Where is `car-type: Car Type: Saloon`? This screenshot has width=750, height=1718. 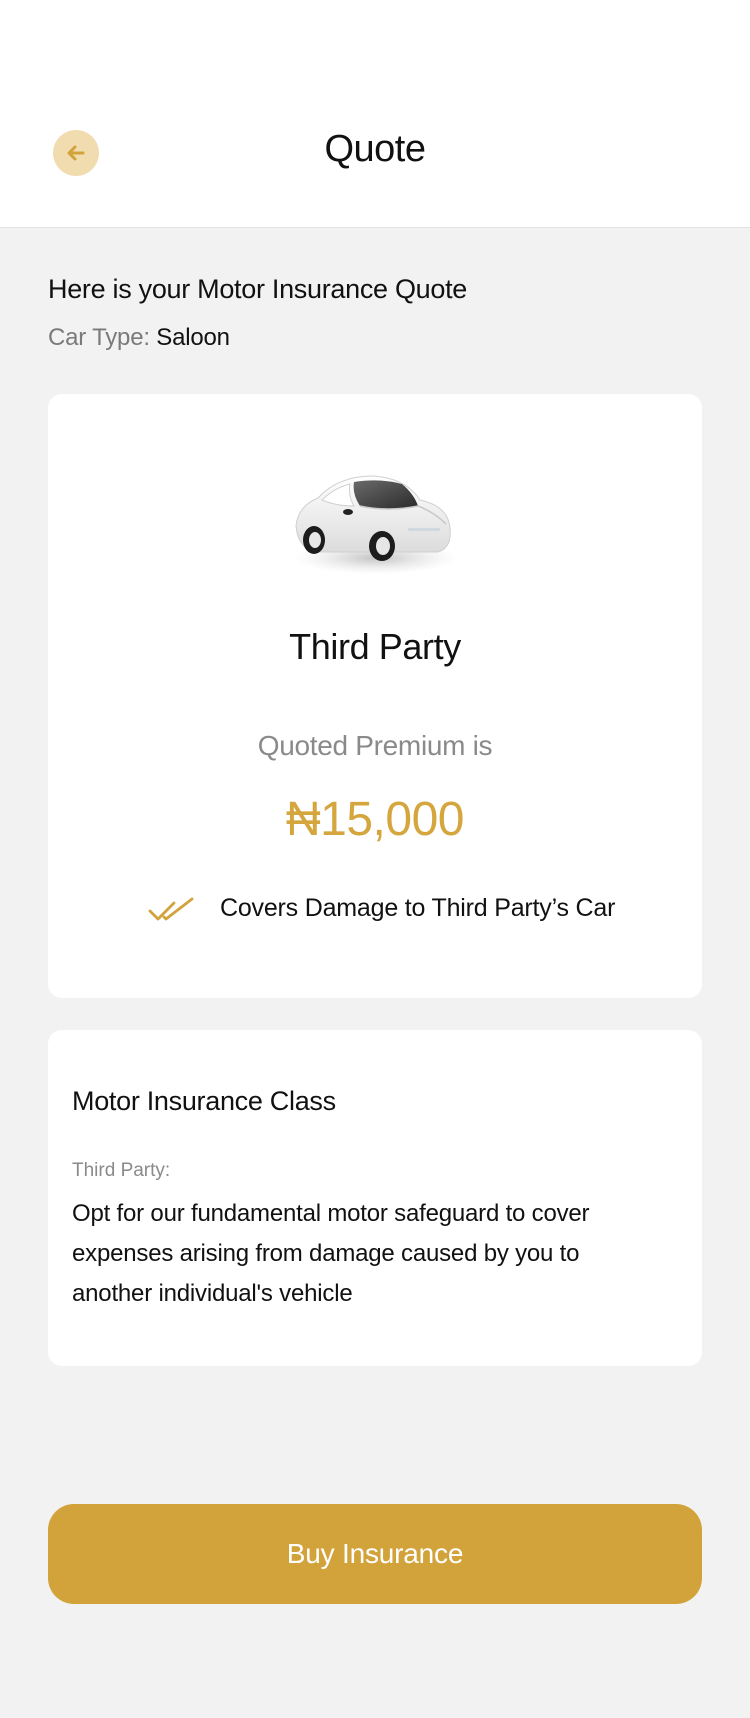 car-type: Car Type: Saloon is located at coordinates (139, 338).